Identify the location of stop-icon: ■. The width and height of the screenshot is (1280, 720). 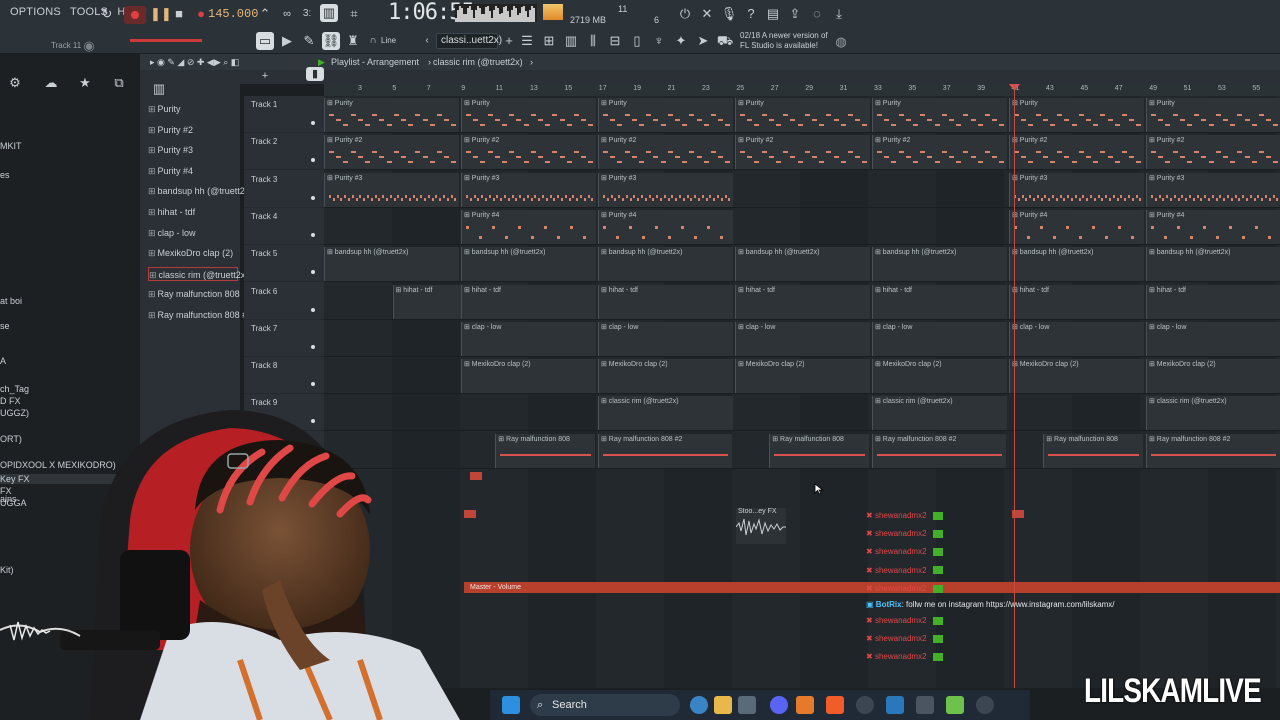
(179, 14).